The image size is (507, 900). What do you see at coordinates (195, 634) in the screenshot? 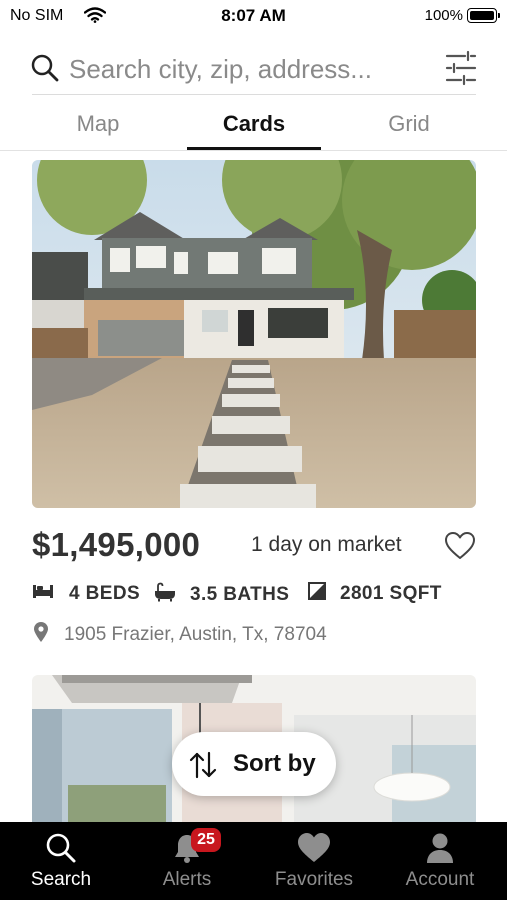
I see `address-text: 1905 Frazier, Austin, Tx, 78704` at bounding box center [195, 634].